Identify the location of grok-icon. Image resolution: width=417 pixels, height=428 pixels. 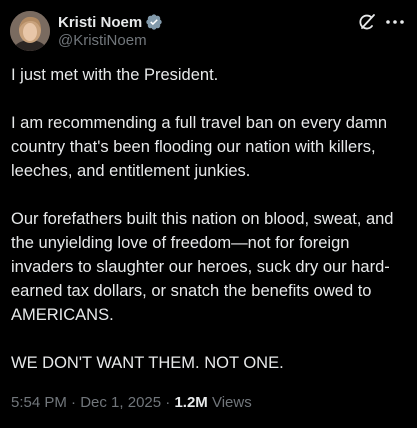
(367, 22).